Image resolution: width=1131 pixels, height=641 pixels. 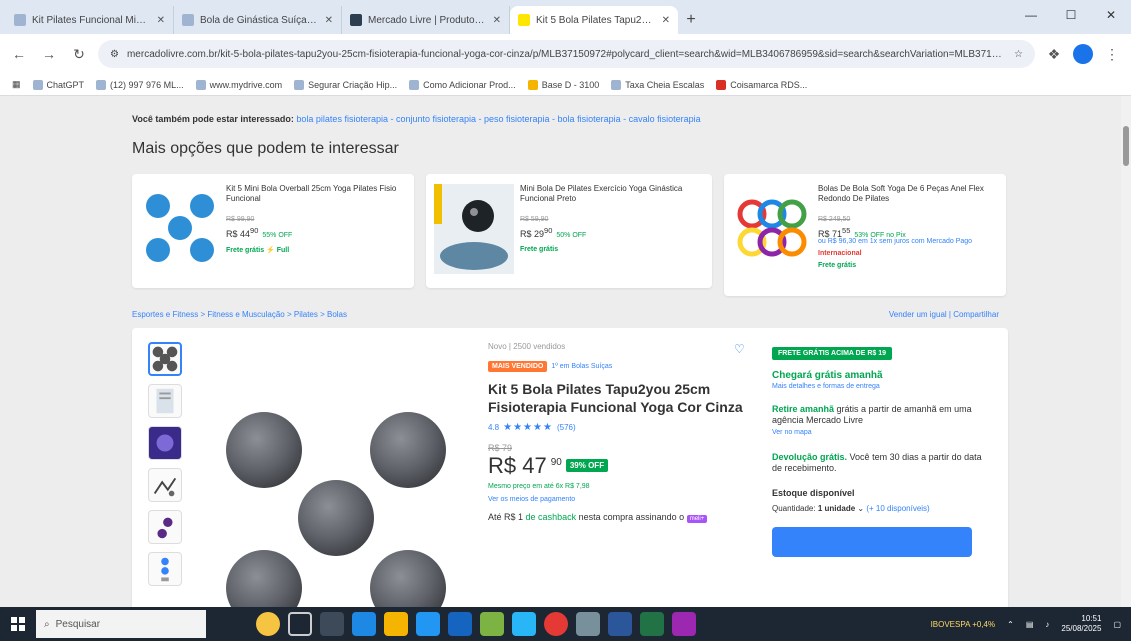 I want to click on share-links: Vender um igual | Compartilhar, so click(x=944, y=314).